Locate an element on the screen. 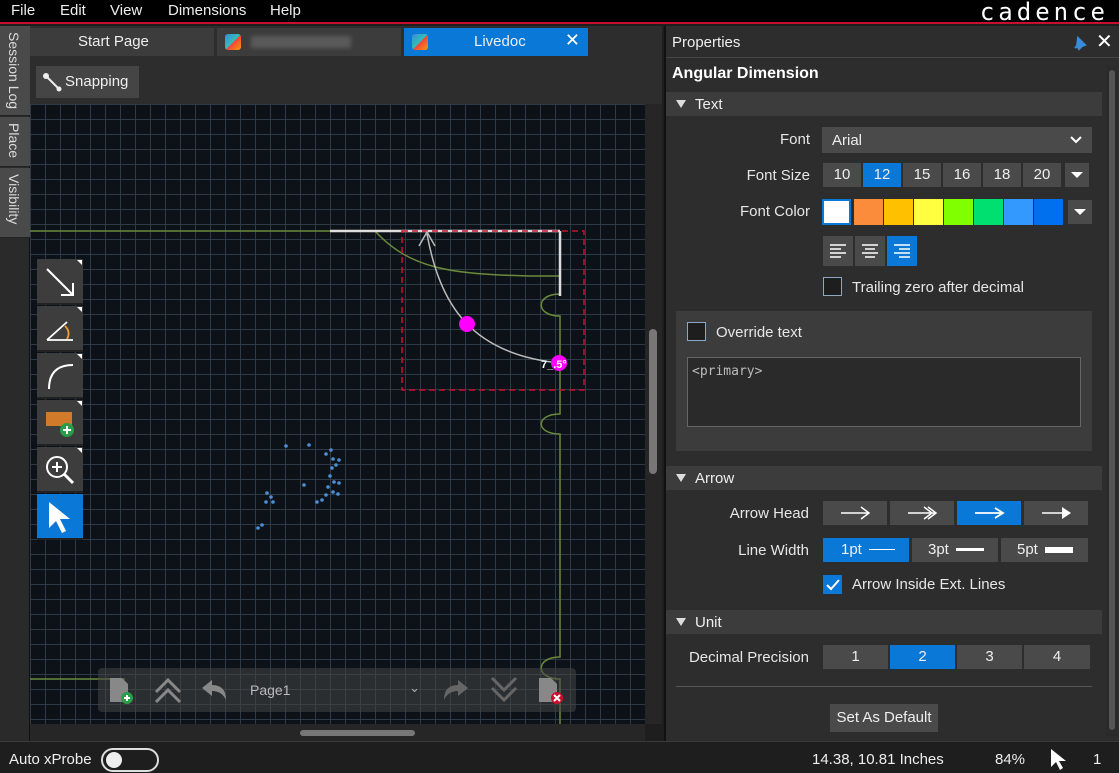  arrow-inside-ext-label: Arrow Inside Ext. Lines is located at coordinates (929, 584).